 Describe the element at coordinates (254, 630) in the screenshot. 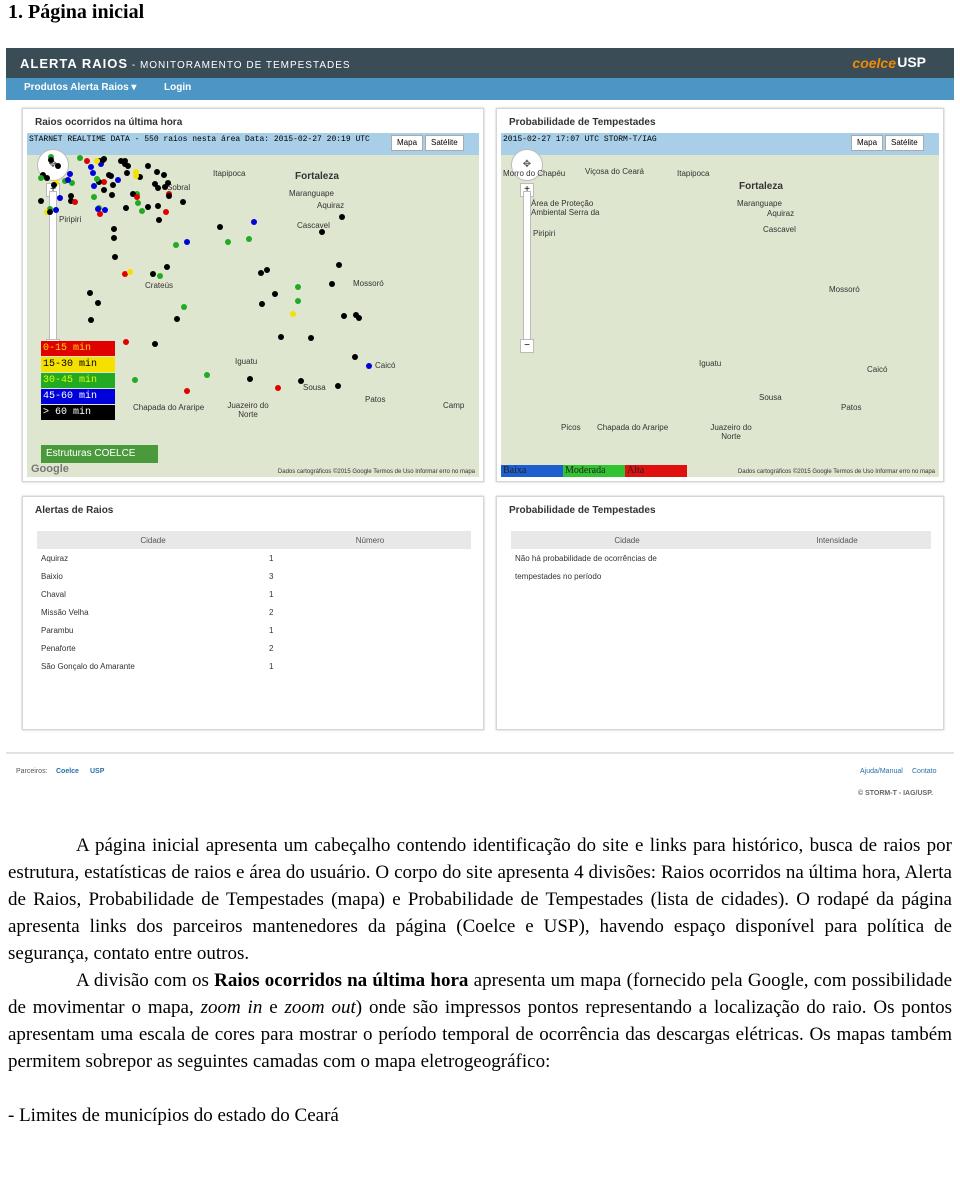

I see `table-row: Parambu 1` at that location.